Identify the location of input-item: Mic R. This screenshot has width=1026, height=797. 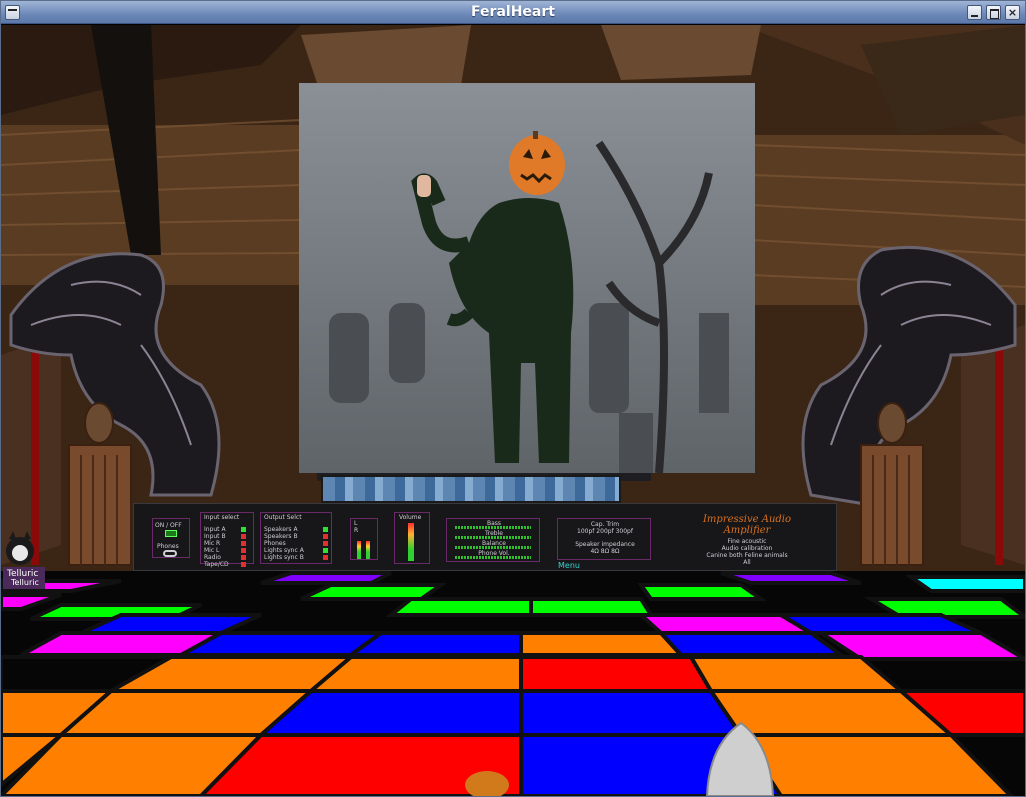
(234, 543).